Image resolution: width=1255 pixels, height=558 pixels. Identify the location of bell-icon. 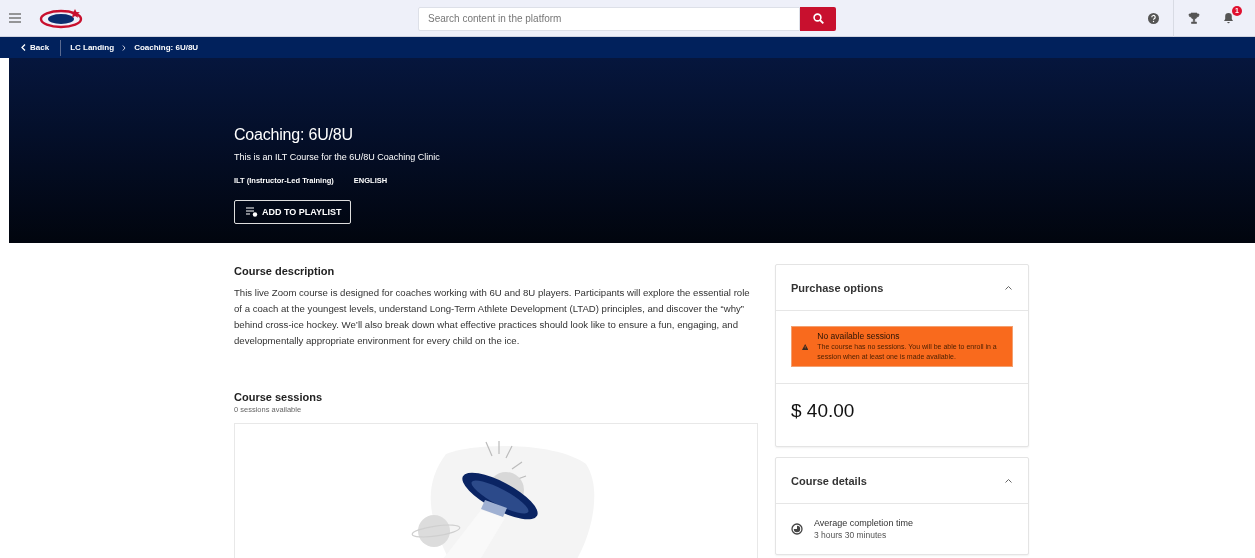
(1228, 18).